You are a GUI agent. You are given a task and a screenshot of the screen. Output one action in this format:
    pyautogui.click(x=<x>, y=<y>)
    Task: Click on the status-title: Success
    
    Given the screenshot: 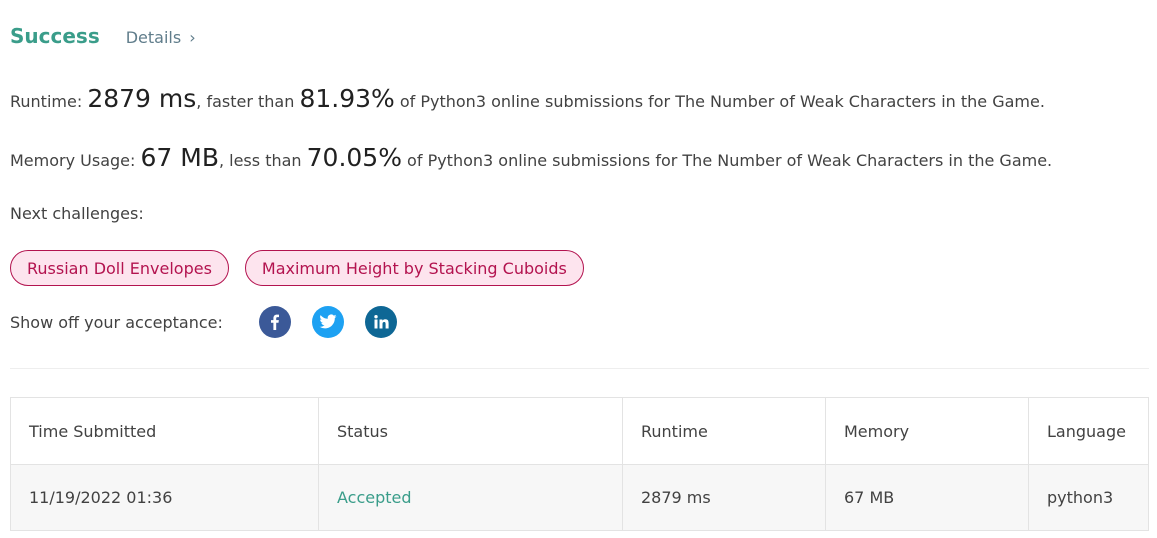 What is the action you would take?
    pyautogui.click(x=55, y=36)
    